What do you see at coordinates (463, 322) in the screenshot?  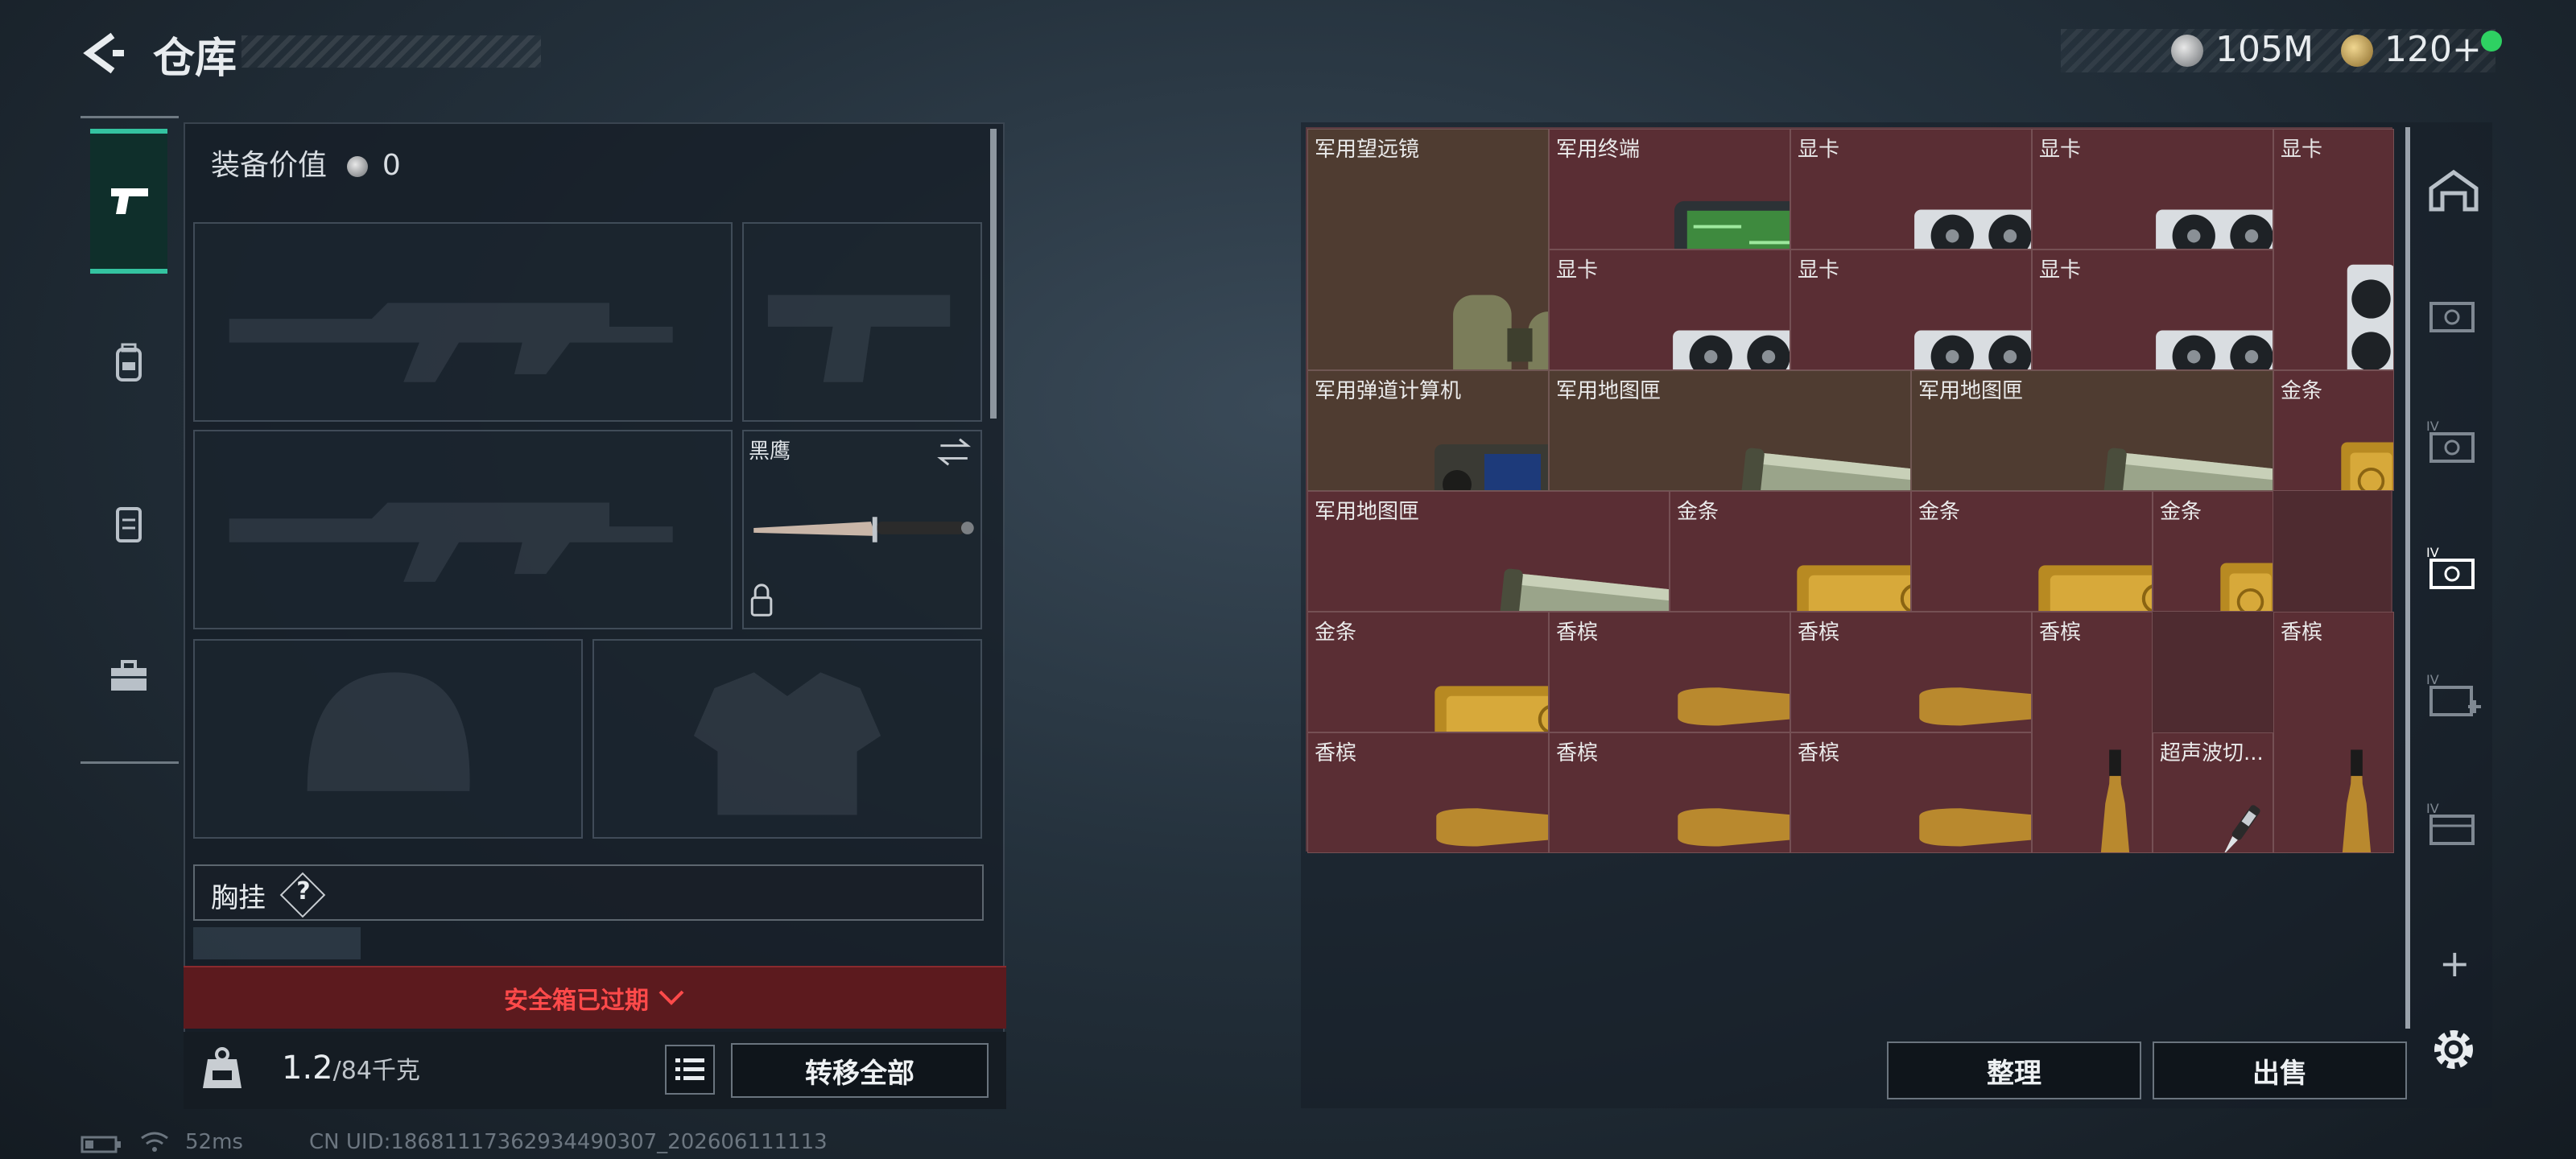 I see `primary-weapon-slot` at bounding box center [463, 322].